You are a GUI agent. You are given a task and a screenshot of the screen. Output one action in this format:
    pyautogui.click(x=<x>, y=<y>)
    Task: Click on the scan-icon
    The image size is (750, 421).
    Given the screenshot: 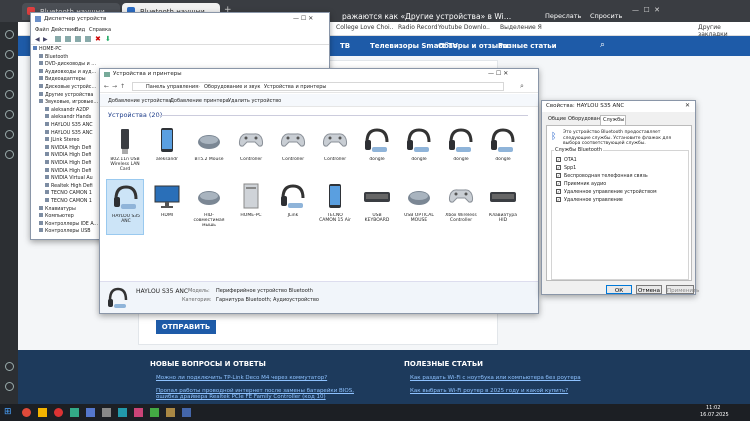 What is the action you would take?
    pyautogui.click(x=78, y=39)
    